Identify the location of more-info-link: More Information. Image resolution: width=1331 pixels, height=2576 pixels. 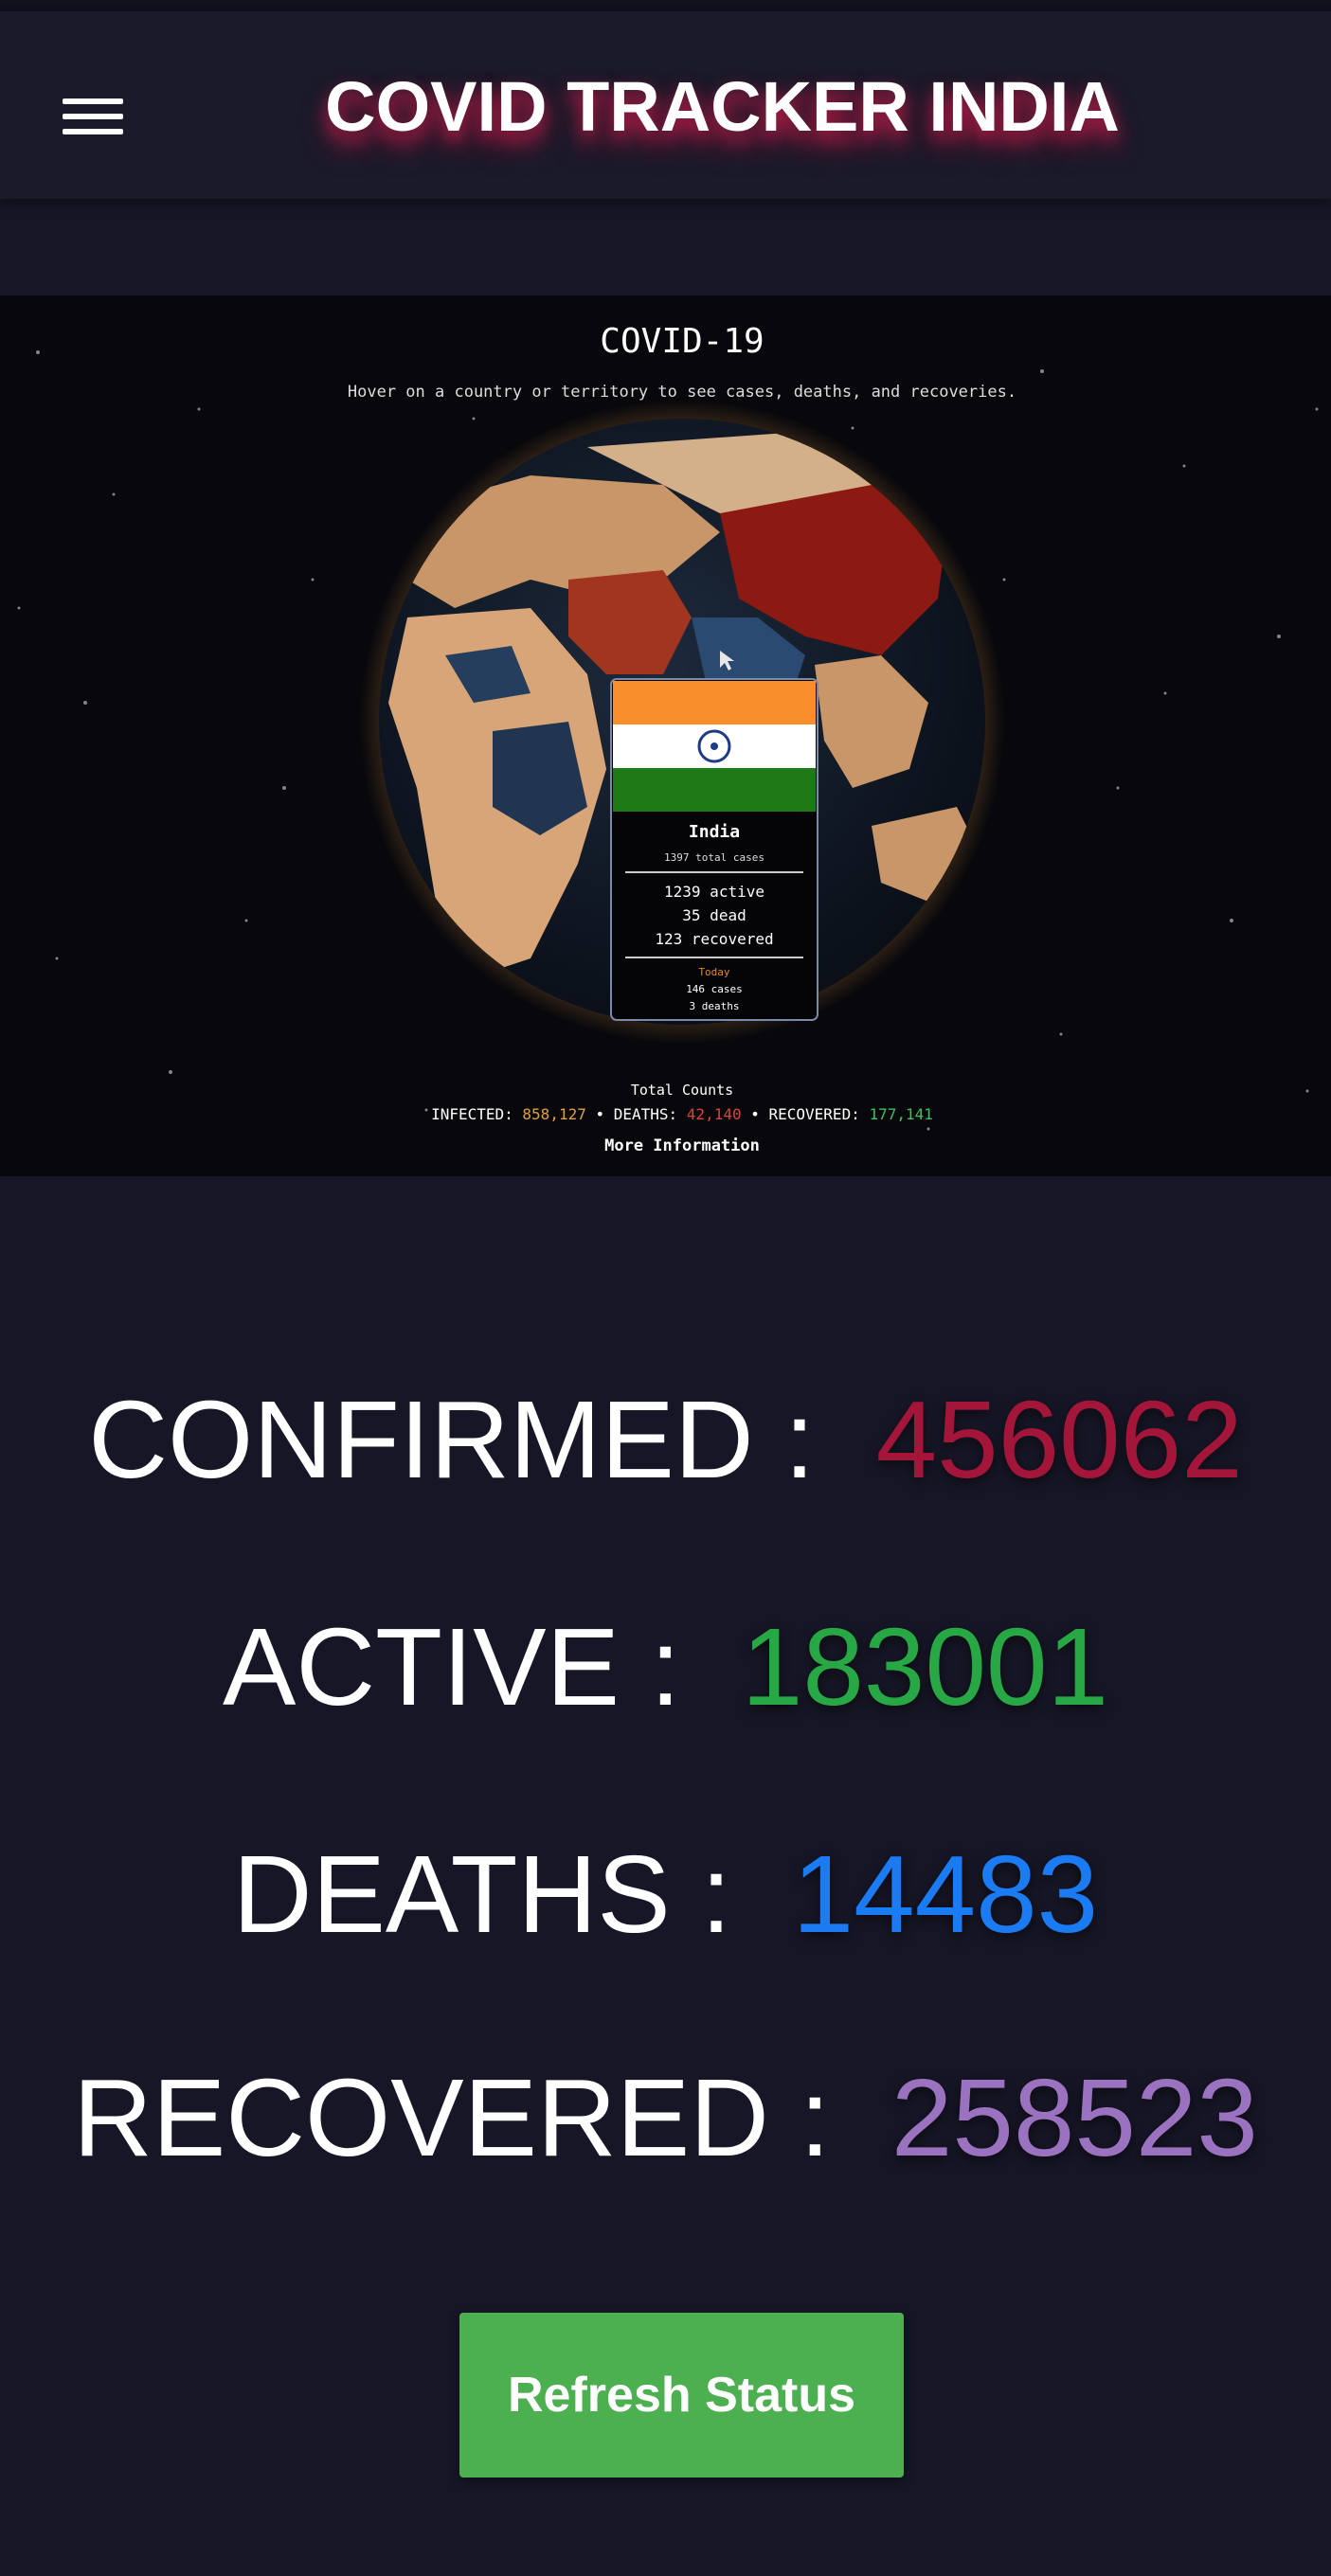
(682, 1145).